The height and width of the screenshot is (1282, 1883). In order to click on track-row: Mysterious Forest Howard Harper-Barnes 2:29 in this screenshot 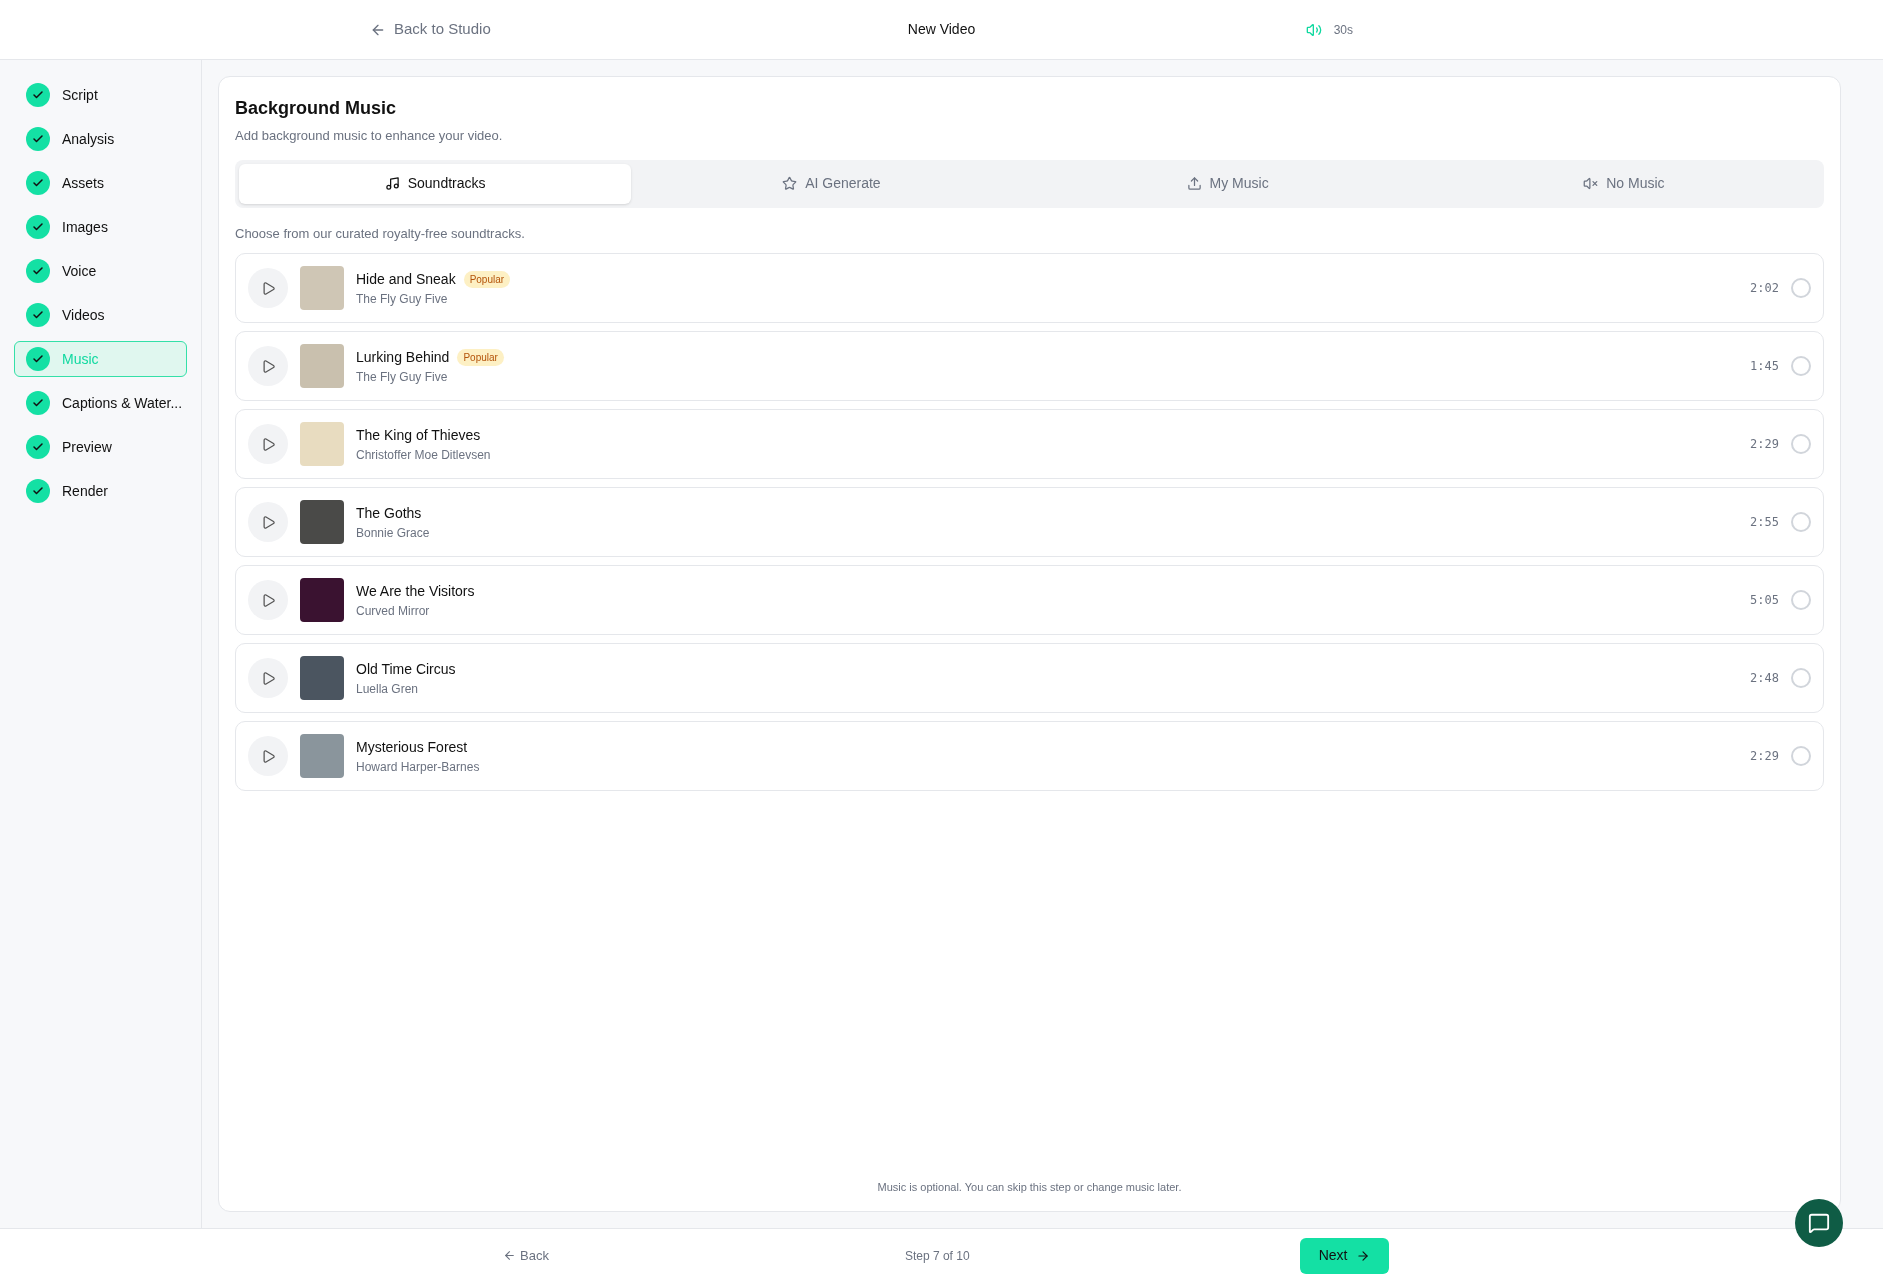, I will do `click(1029, 756)`.